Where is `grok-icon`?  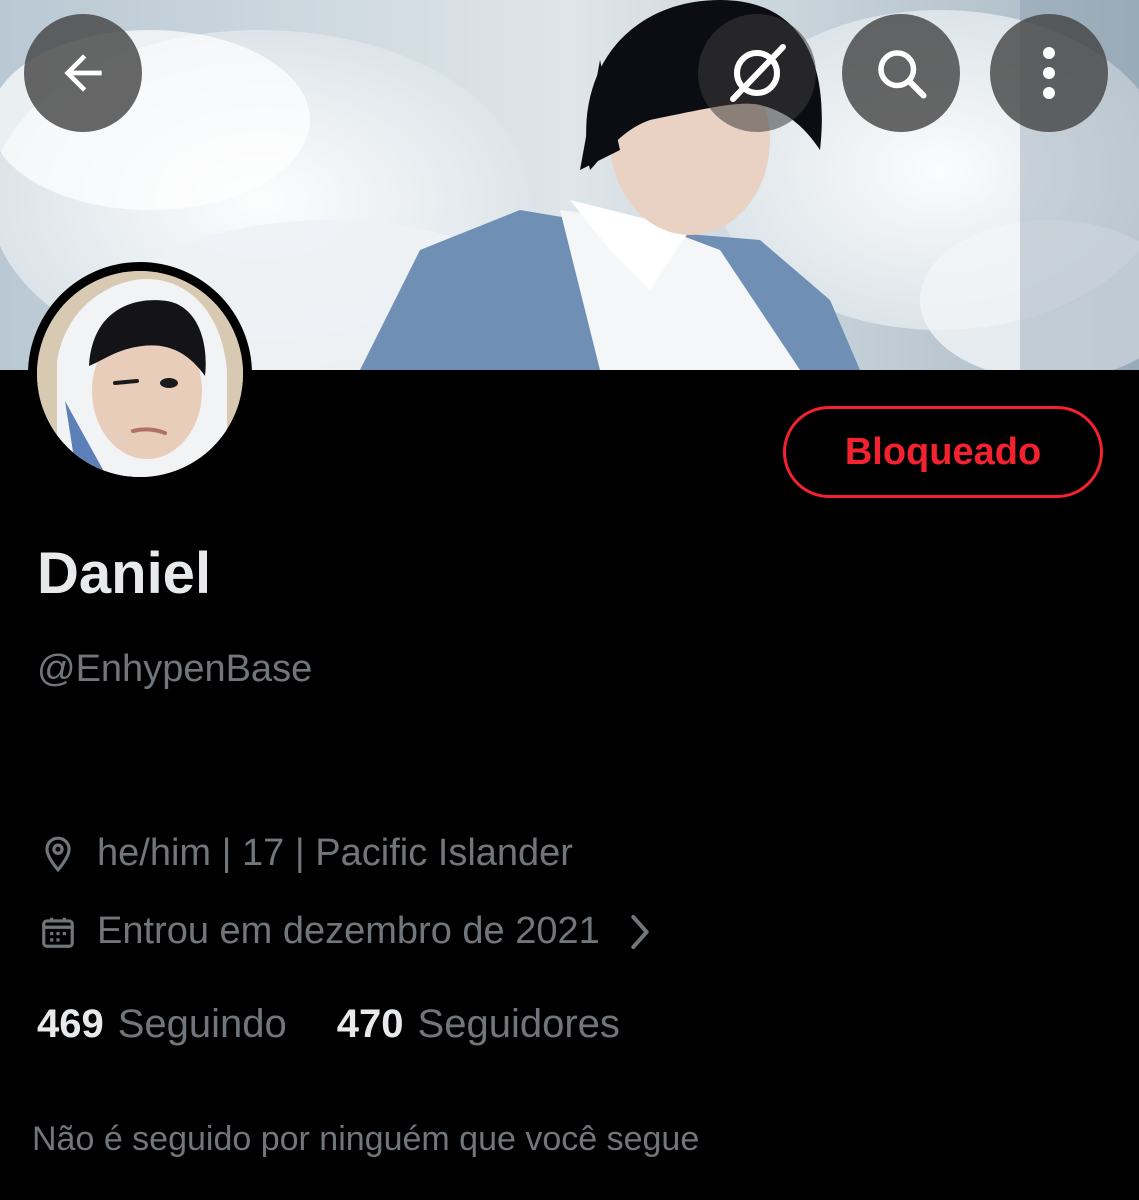 grok-icon is located at coordinates (758, 73).